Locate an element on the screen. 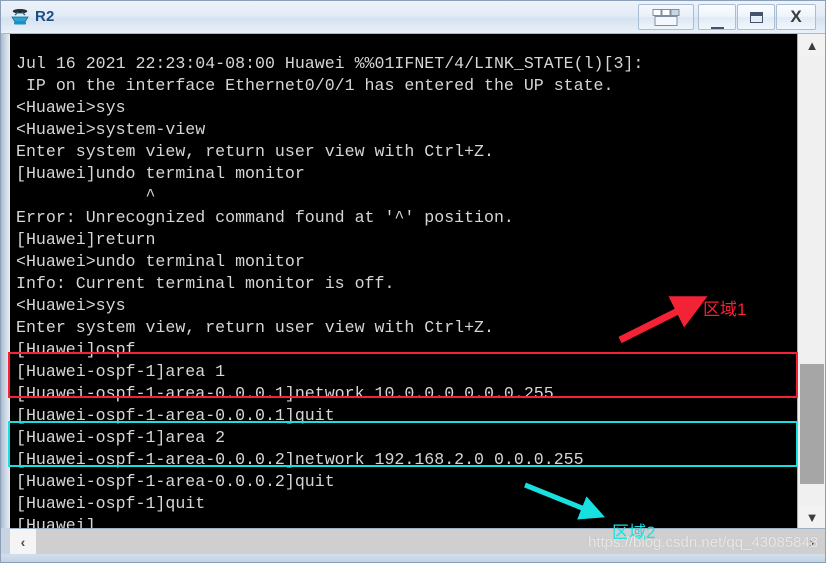 The width and height of the screenshot is (826, 563). scroll-up-icon: ▲ is located at coordinates (812, 45).